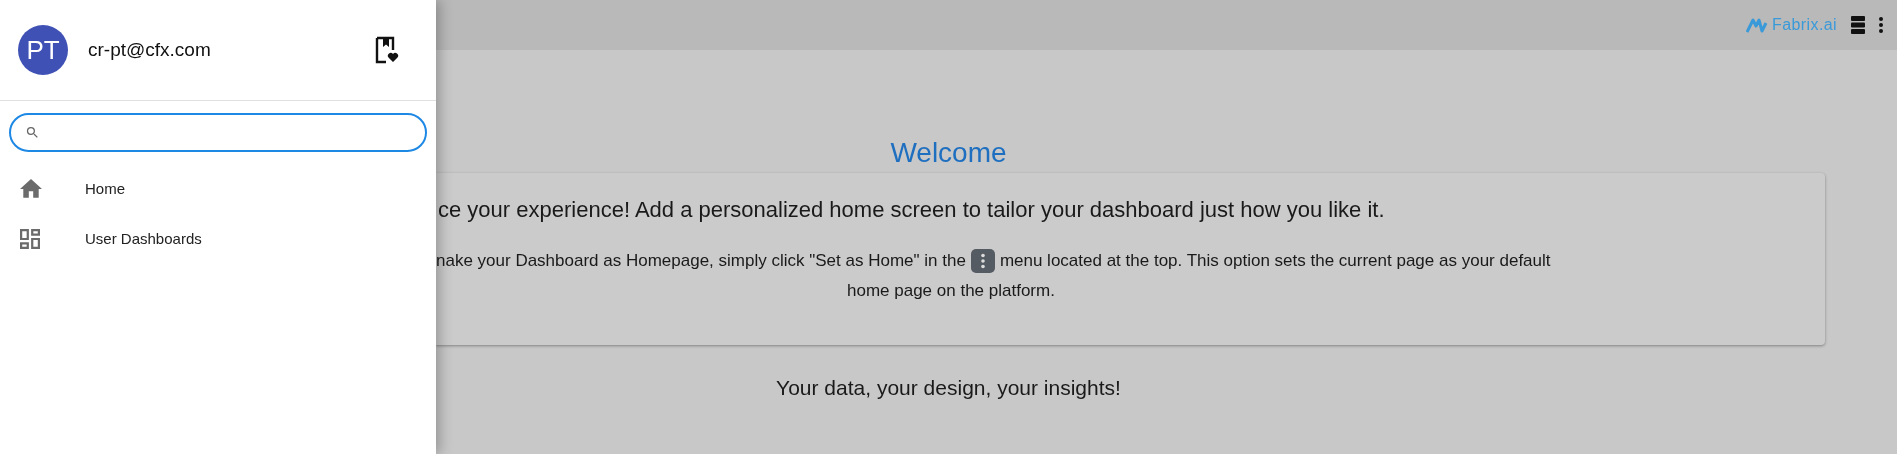 Image resolution: width=1897 pixels, height=454 pixels. What do you see at coordinates (31, 189) in the screenshot?
I see `home-icon` at bounding box center [31, 189].